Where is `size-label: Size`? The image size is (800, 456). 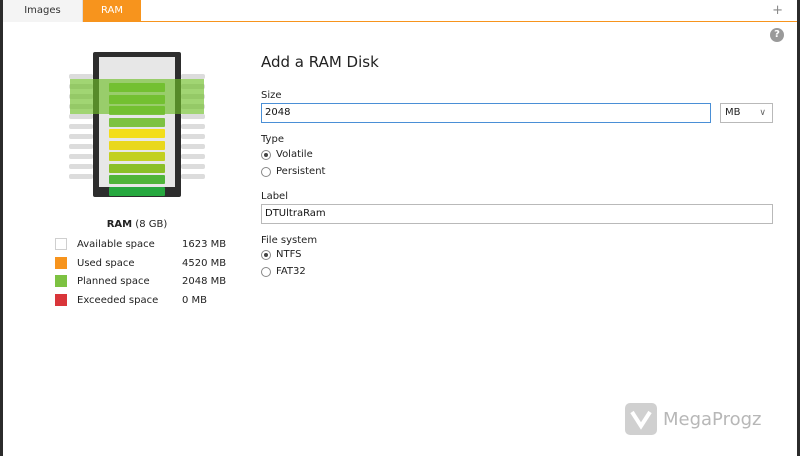
size-label: Size is located at coordinates (271, 95).